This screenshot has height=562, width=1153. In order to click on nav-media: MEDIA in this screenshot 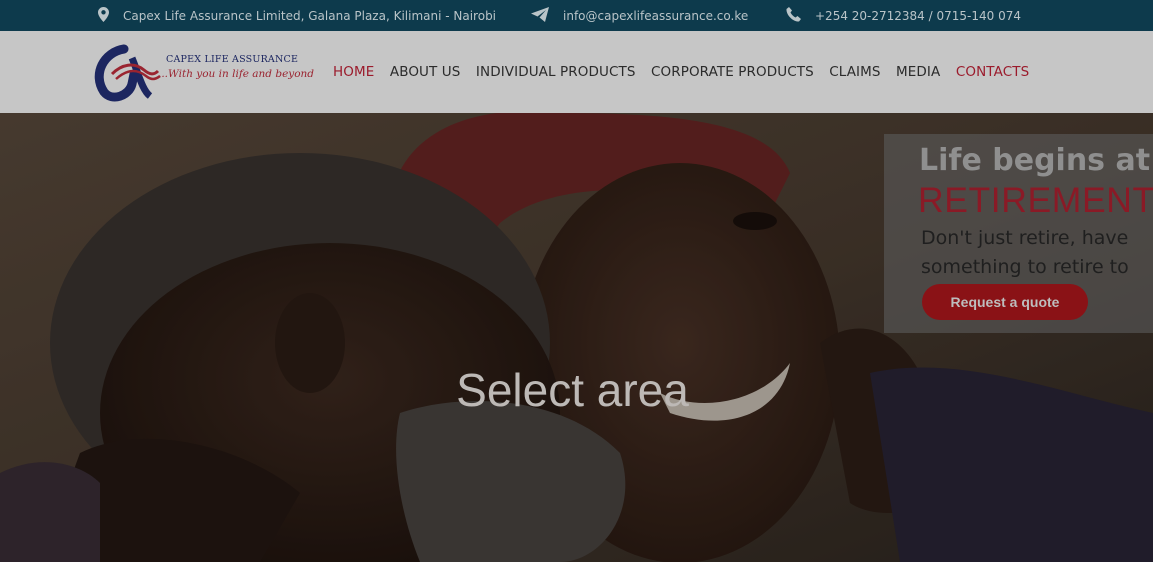, I will do `click(918, 72)`.